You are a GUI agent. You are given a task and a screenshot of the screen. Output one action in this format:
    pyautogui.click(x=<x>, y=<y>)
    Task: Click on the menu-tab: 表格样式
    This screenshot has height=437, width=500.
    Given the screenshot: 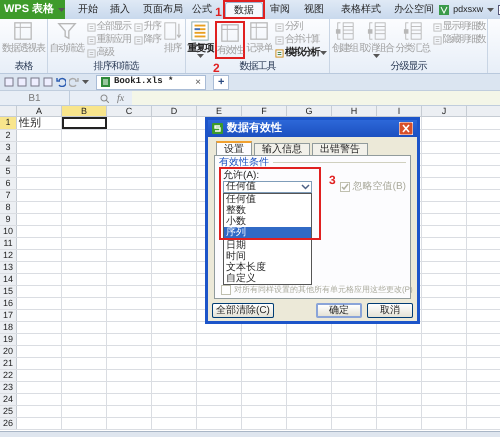 What is the action you would take?
    pyautogui.click(x=361, y=9)
    